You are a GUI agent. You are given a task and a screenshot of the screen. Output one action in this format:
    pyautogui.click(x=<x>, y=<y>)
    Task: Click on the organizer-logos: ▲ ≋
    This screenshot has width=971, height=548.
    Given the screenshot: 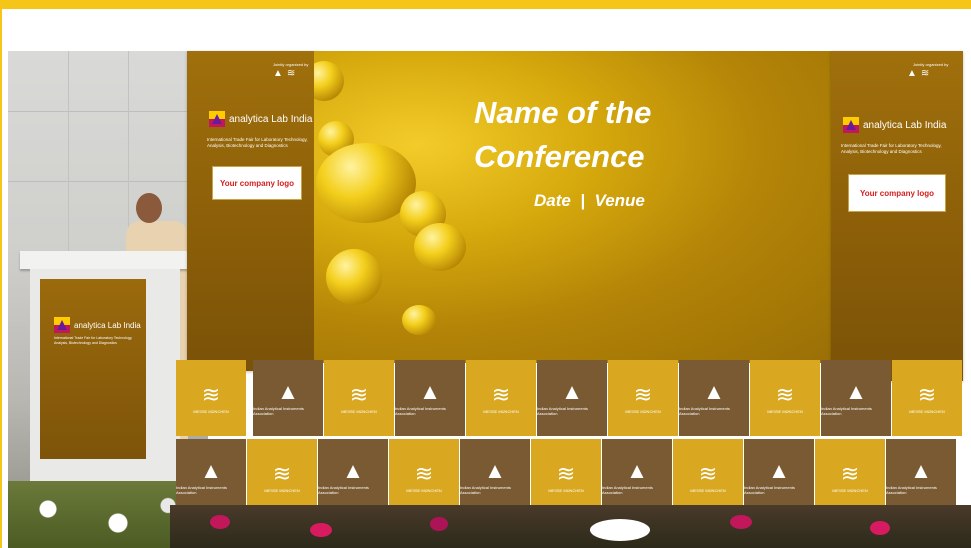 What is the action you would take?
    pyautogui.click(x=284, y=74)
    